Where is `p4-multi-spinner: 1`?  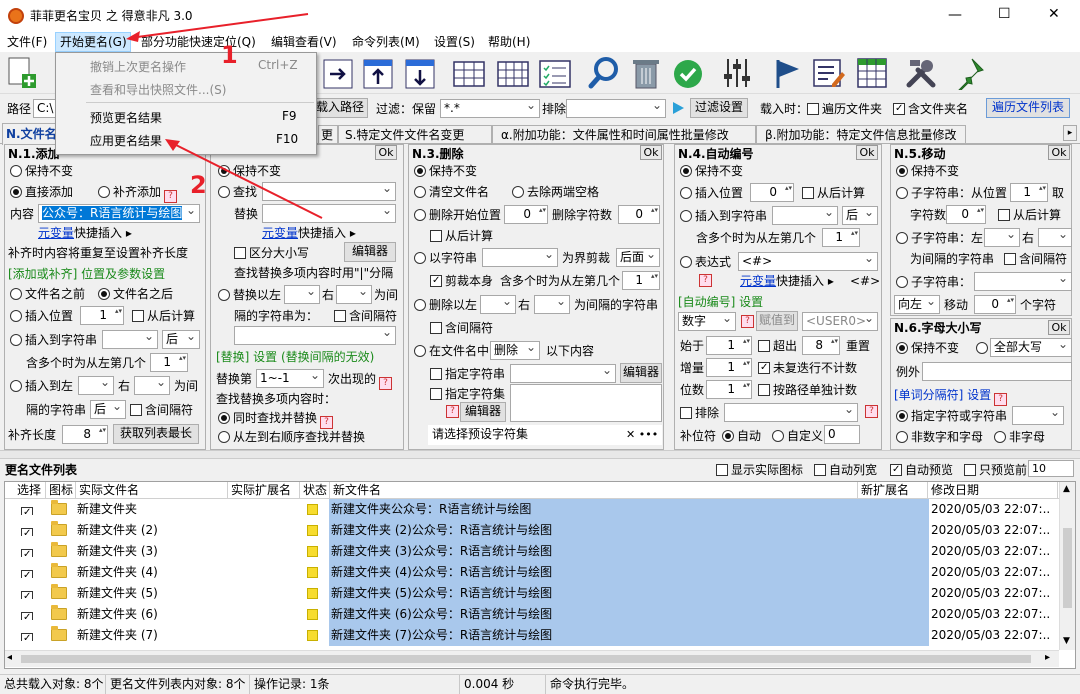
p4-multi-spinner: 1 is located at coordinates (841, 237).